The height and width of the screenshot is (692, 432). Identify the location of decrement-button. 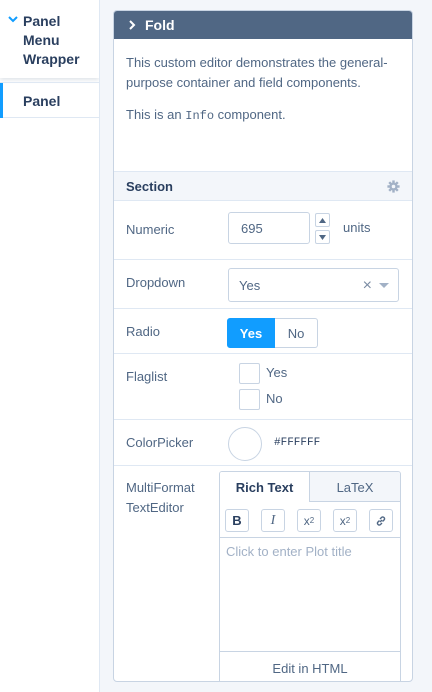
(322, 237).